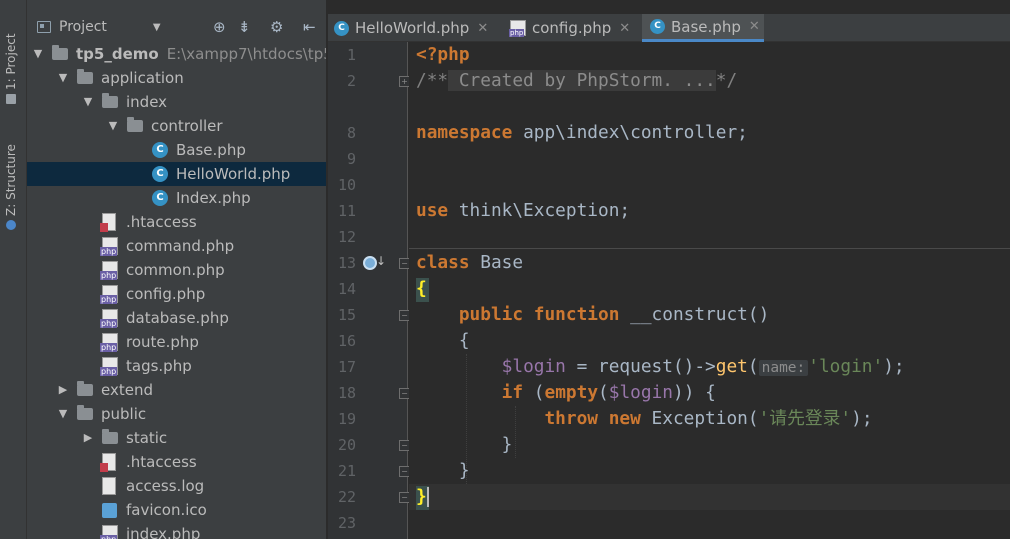  I want to click on code-line-2: /** Created by PhpStorm. ...*/, so click(576, 81).